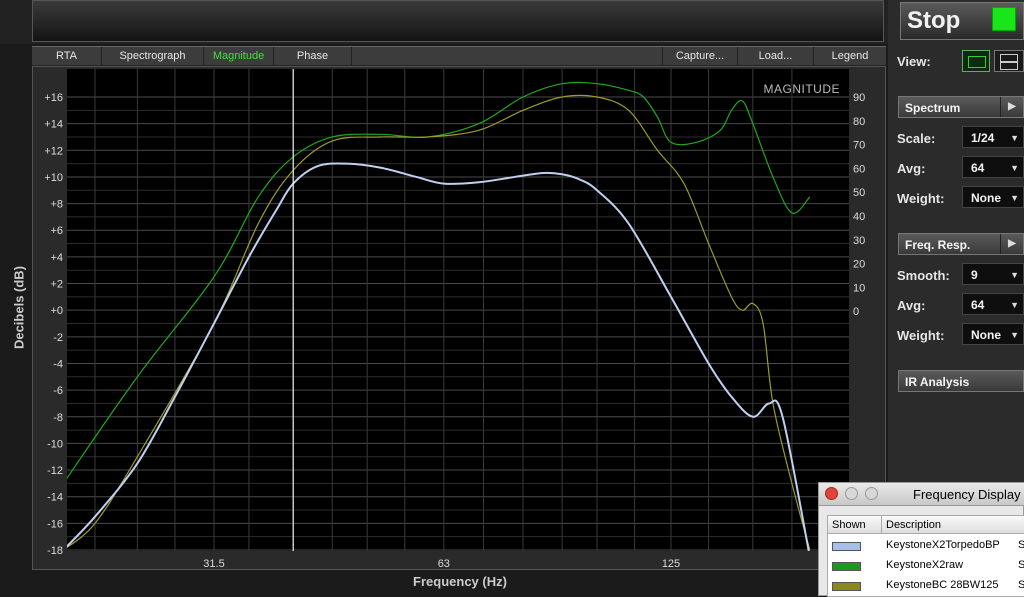 The width and height of the screenshot is (1024, 597). I want to click on y-tick-label: -2, so click(58, 338).